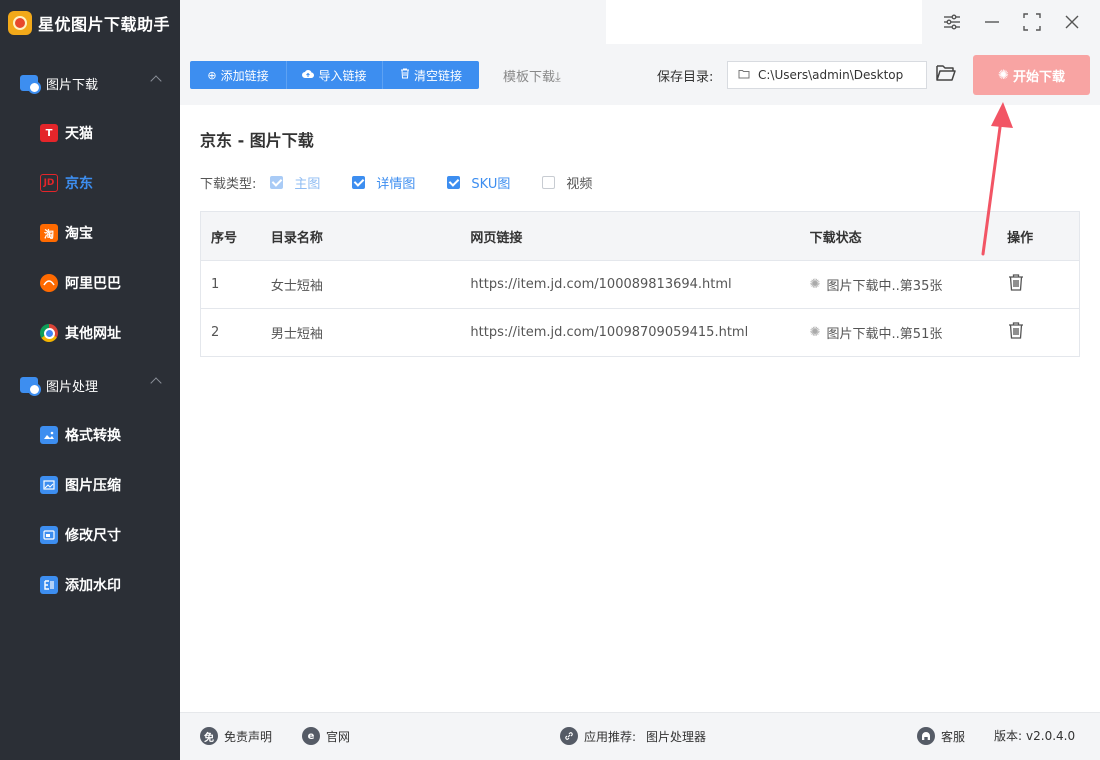 The height and width of the screenshot is (760, 1100). Describe the element at coordinates (295, 182) in the screenshot. I see `type-main-image-checkbox: 主图` at that location.